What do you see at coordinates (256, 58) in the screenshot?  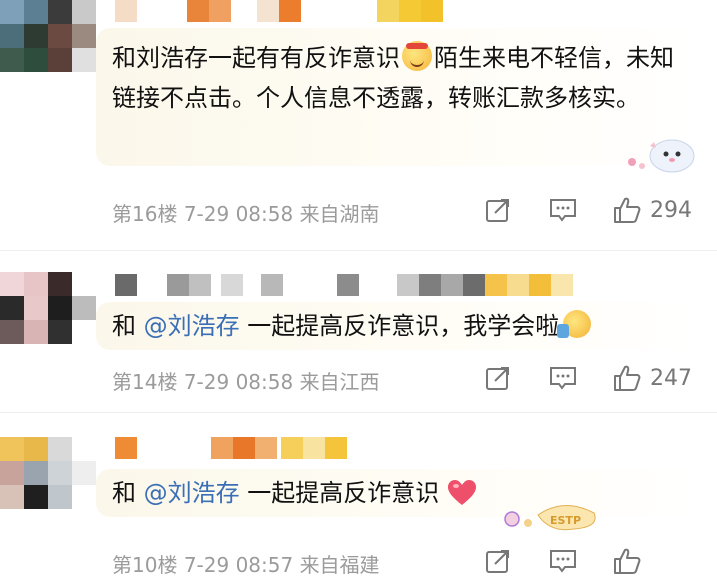 I see `comment-text-a: 和刘浩存一起有有反诈意识` at bounding box center [256, 58].